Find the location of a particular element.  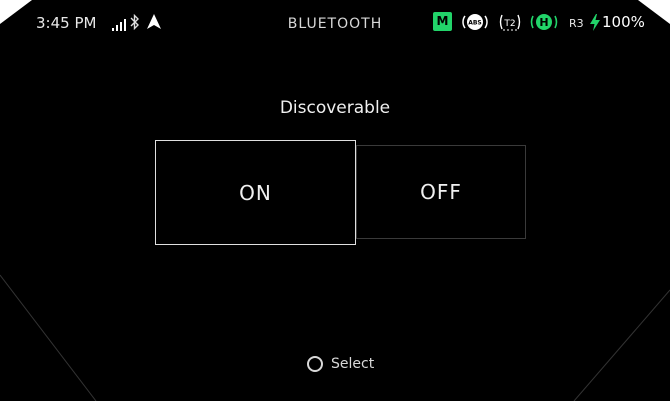

option-off-label: OFF is located at coordinates (441, 192).